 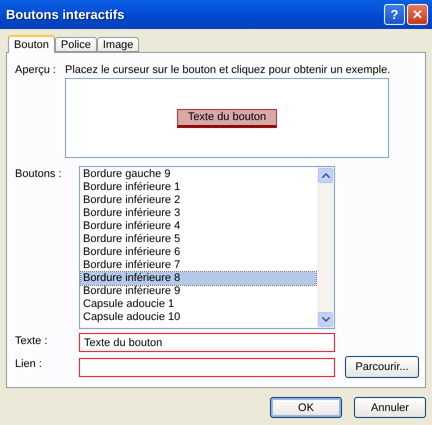 I want to click on field-label: Texte :, so click(x=31, y=341).